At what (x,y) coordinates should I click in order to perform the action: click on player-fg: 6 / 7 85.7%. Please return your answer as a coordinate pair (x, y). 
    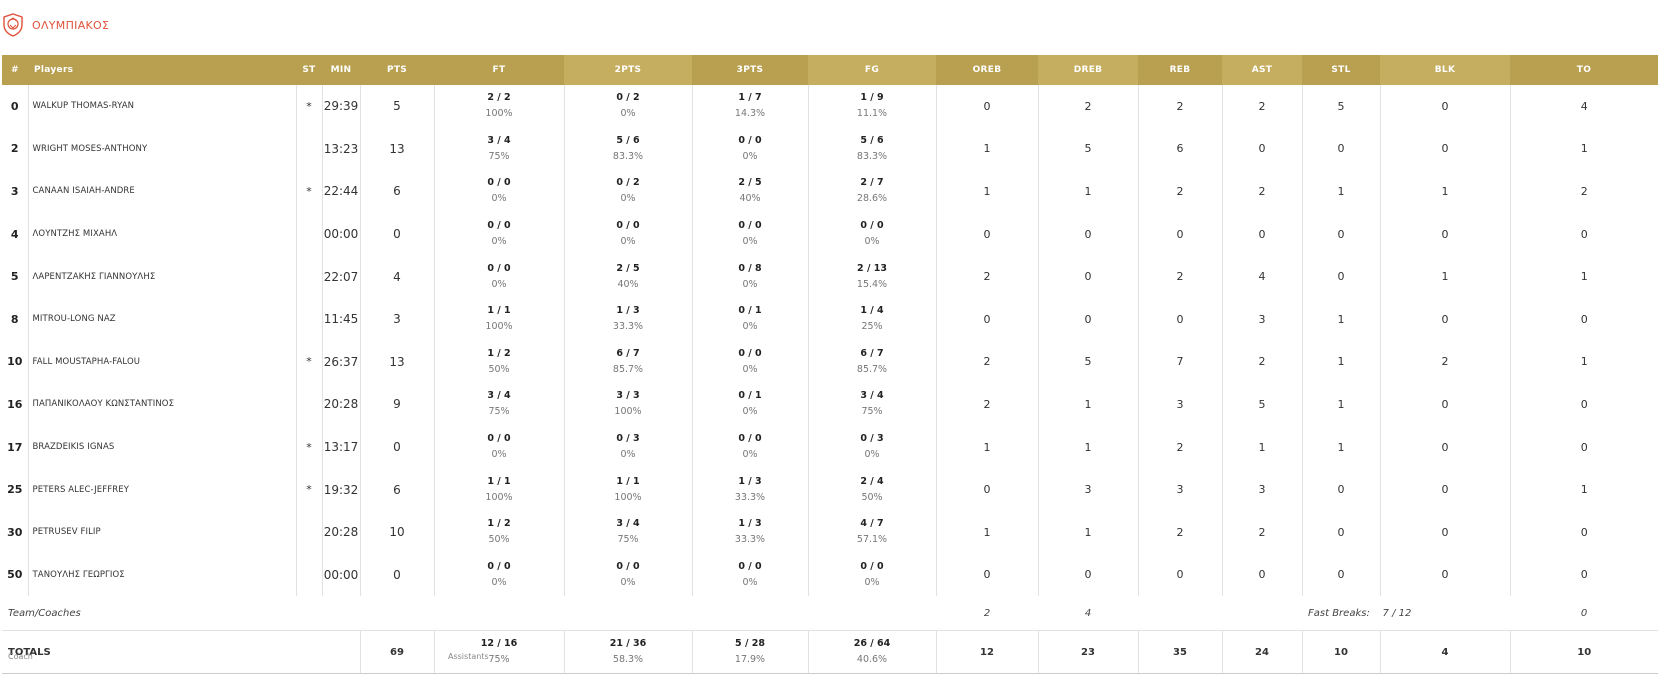
    Looking at the image, I should click on (872, 362).